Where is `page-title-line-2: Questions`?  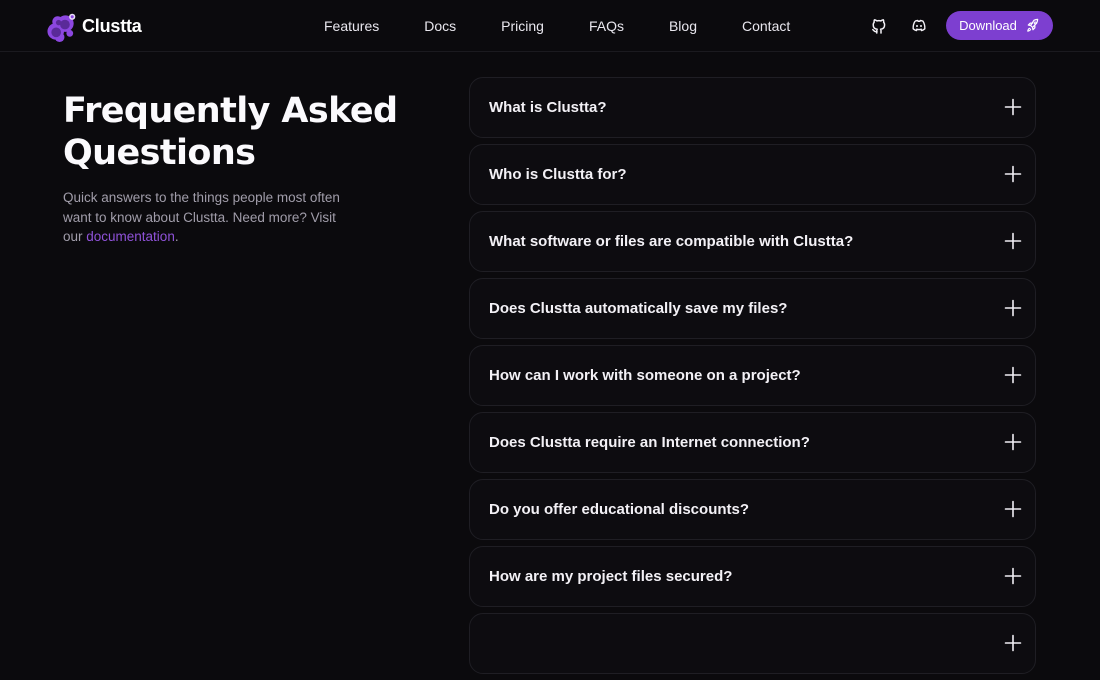
page-title-line-2: Questions is located at coordinates (159, 153).